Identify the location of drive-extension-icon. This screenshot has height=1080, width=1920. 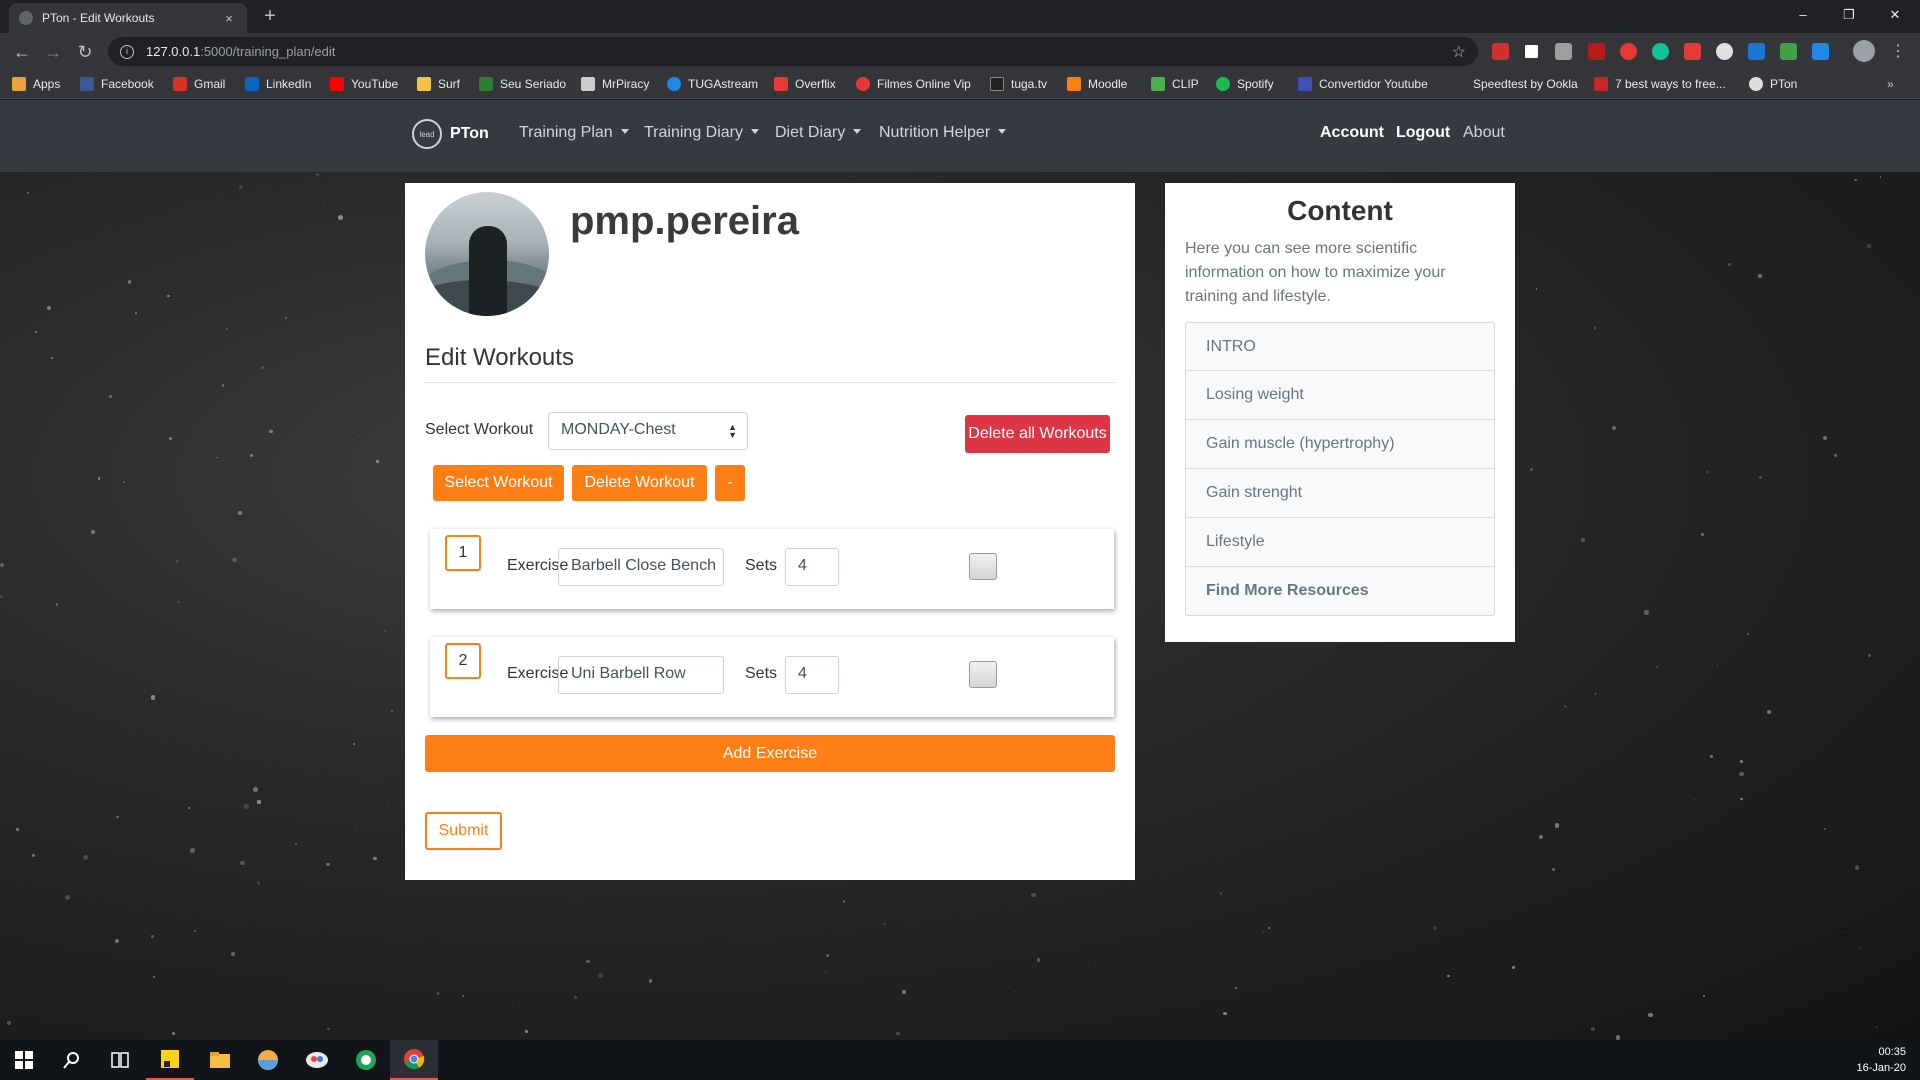
(1563, 51).